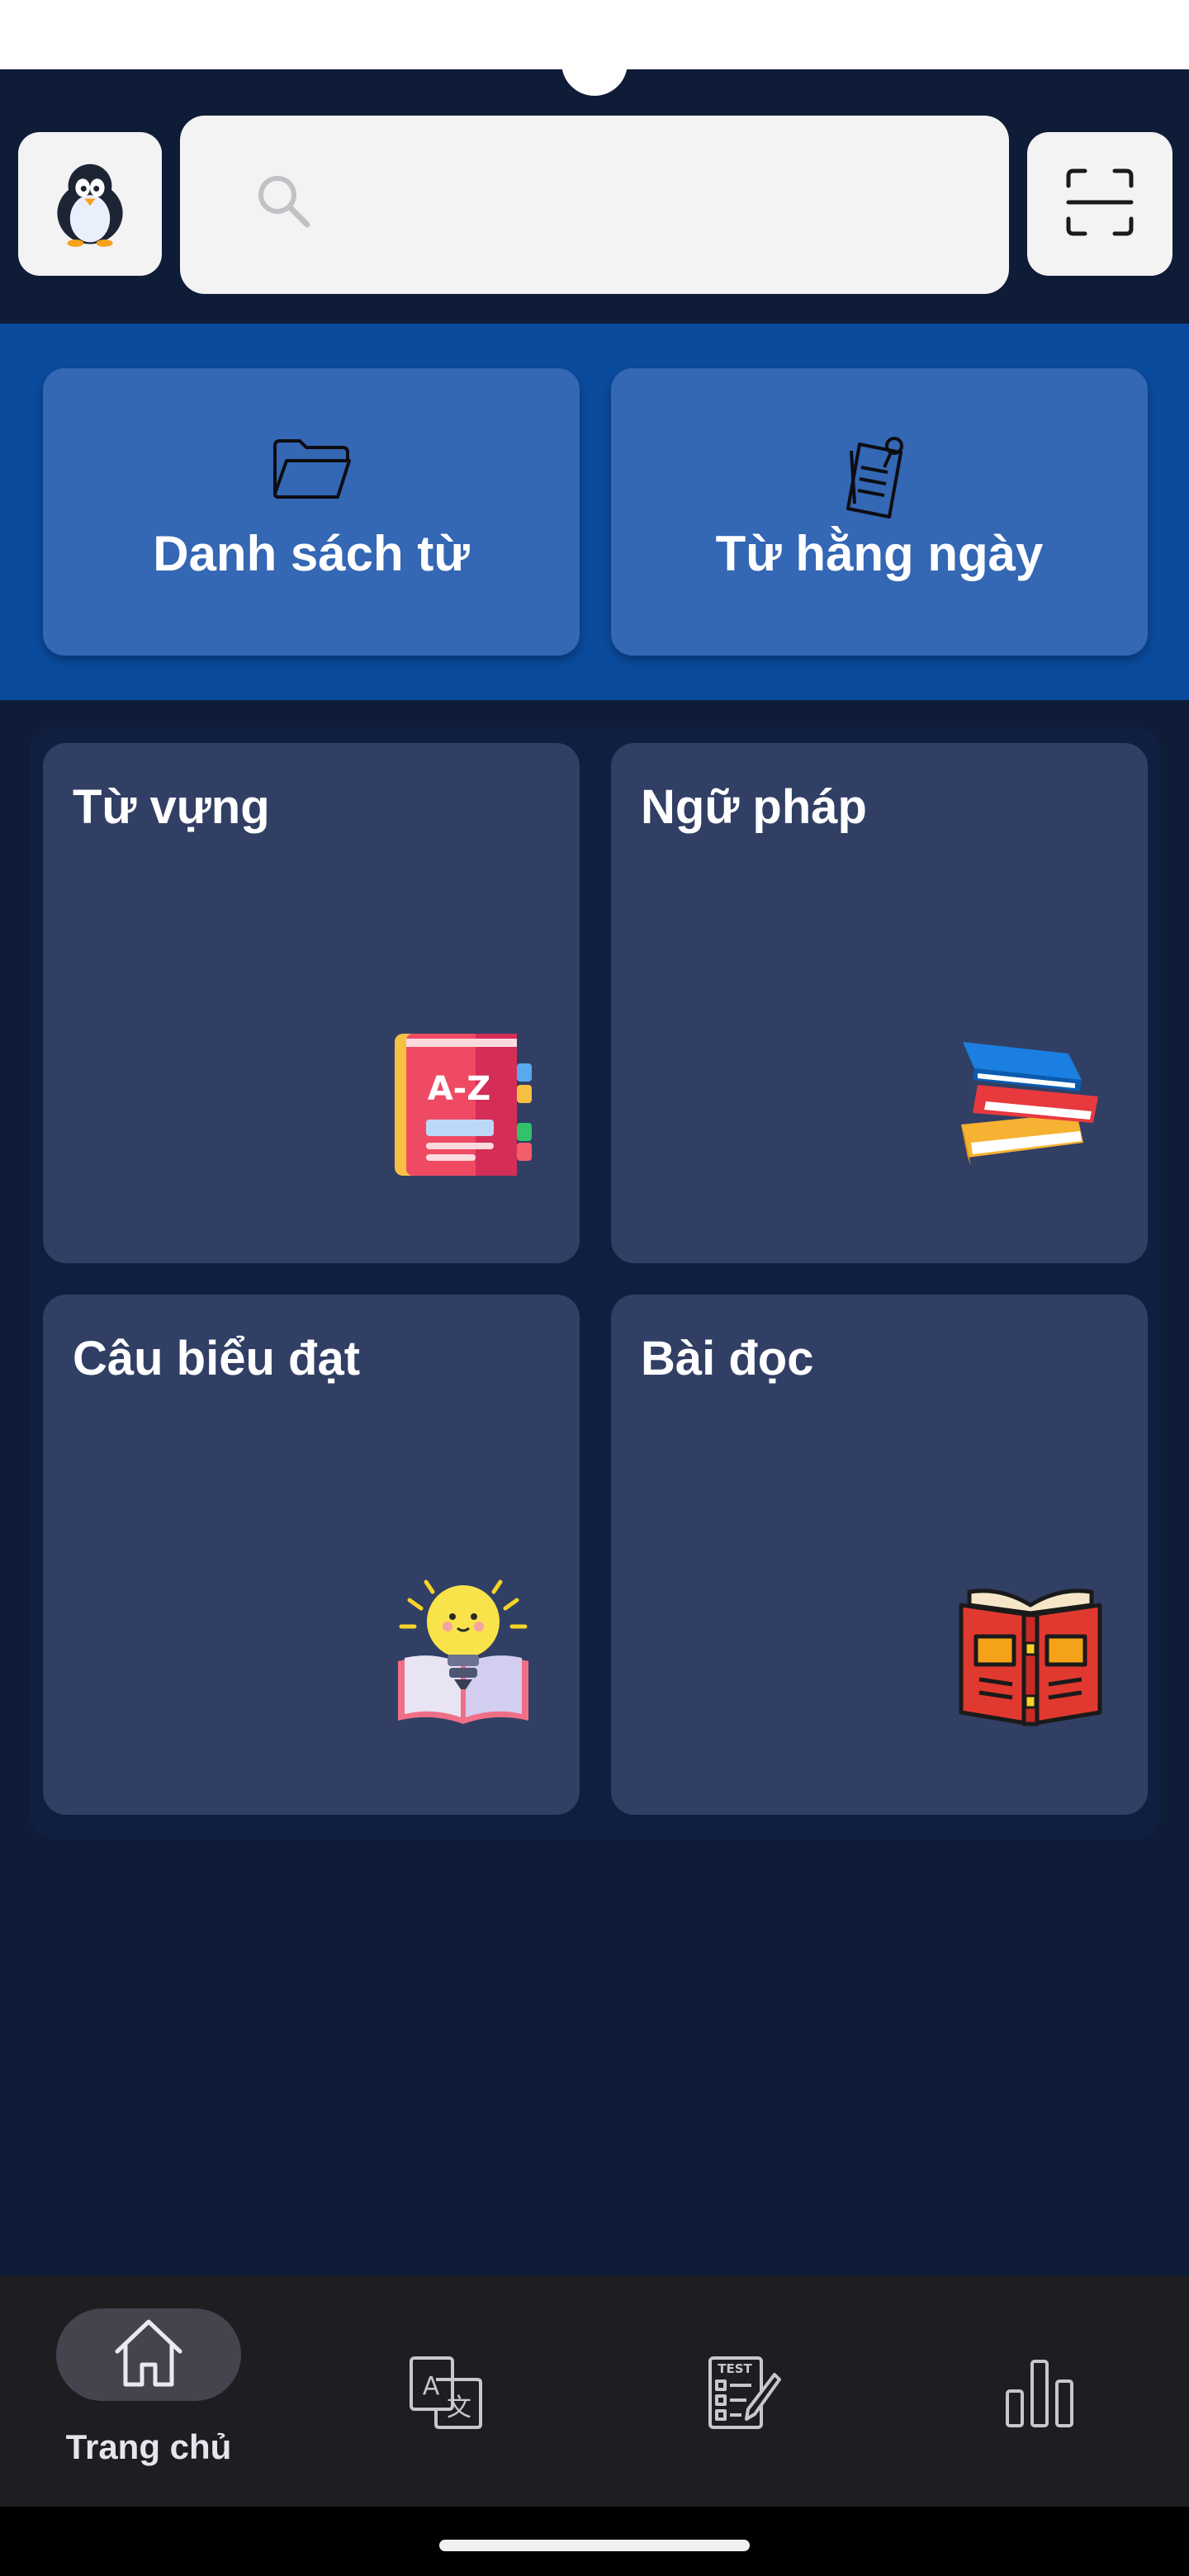  I want to click on grammar-card: Ngữ pháp, so click(879, 1003).